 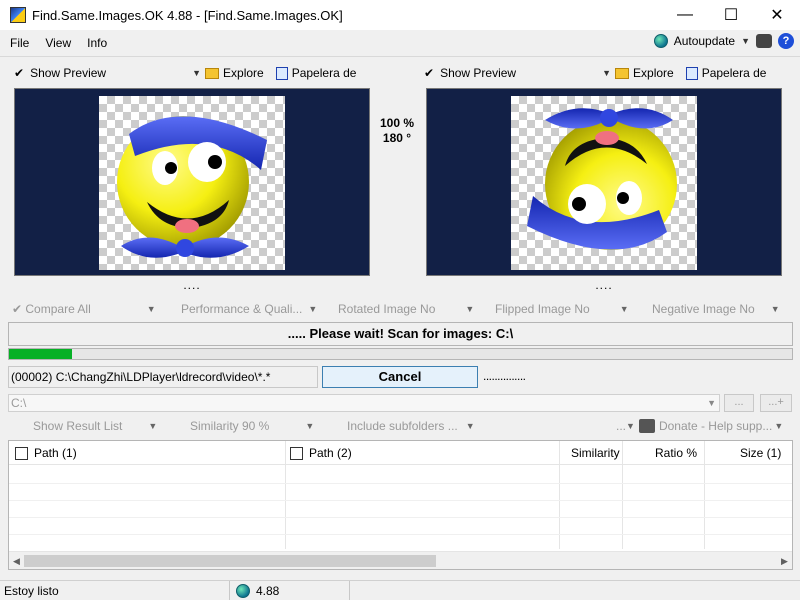 I want to click on column-label: Path (2), so click(x=330, y=453).